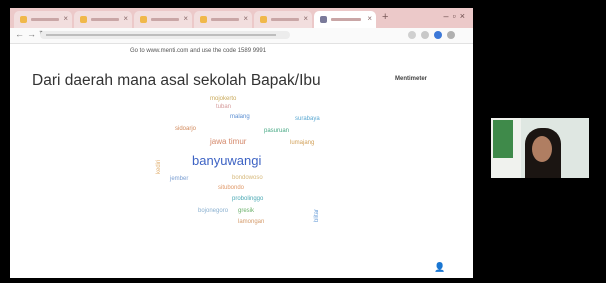 The height and width of the screenshot is (283, 606). Describe the element at coordinates (503, 139) in the screenshot. I see `background-plant` at that location.